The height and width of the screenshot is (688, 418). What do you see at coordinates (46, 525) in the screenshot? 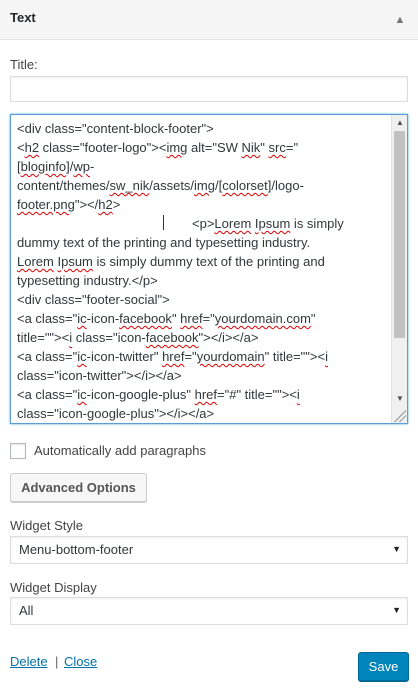
I see `widget-style-label: Widget Style` at bounding box center [46, 525].